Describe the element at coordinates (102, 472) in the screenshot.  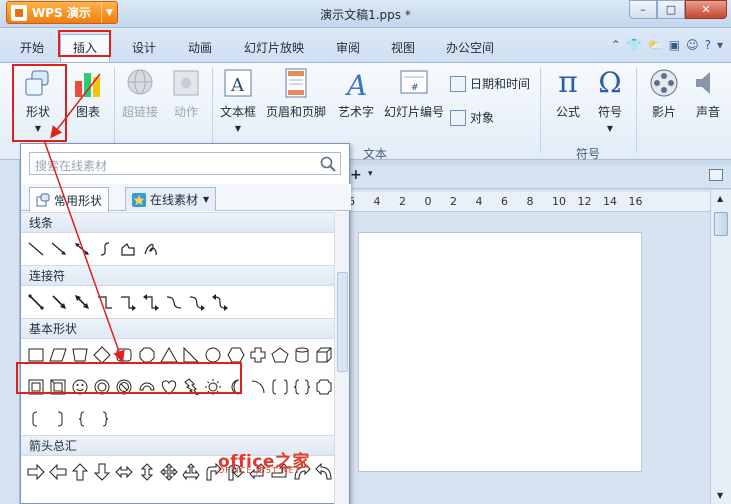
I see `down-arrow-shape-icon` at that location.